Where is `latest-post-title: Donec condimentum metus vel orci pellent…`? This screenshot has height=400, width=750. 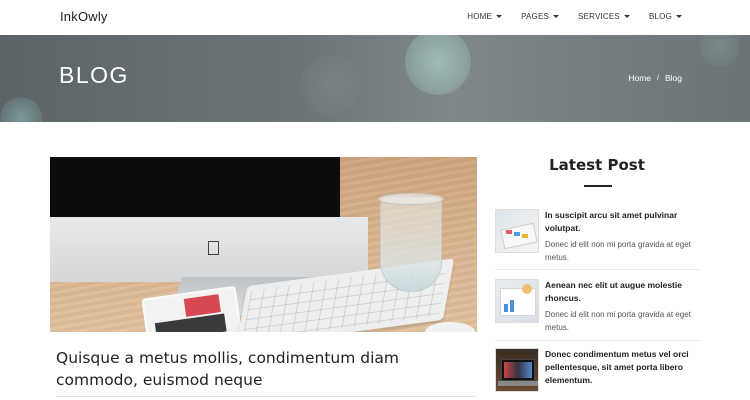
latest-post-title: Donec condimentum metus vel orci pellent… is located at coordinates (622, 367).